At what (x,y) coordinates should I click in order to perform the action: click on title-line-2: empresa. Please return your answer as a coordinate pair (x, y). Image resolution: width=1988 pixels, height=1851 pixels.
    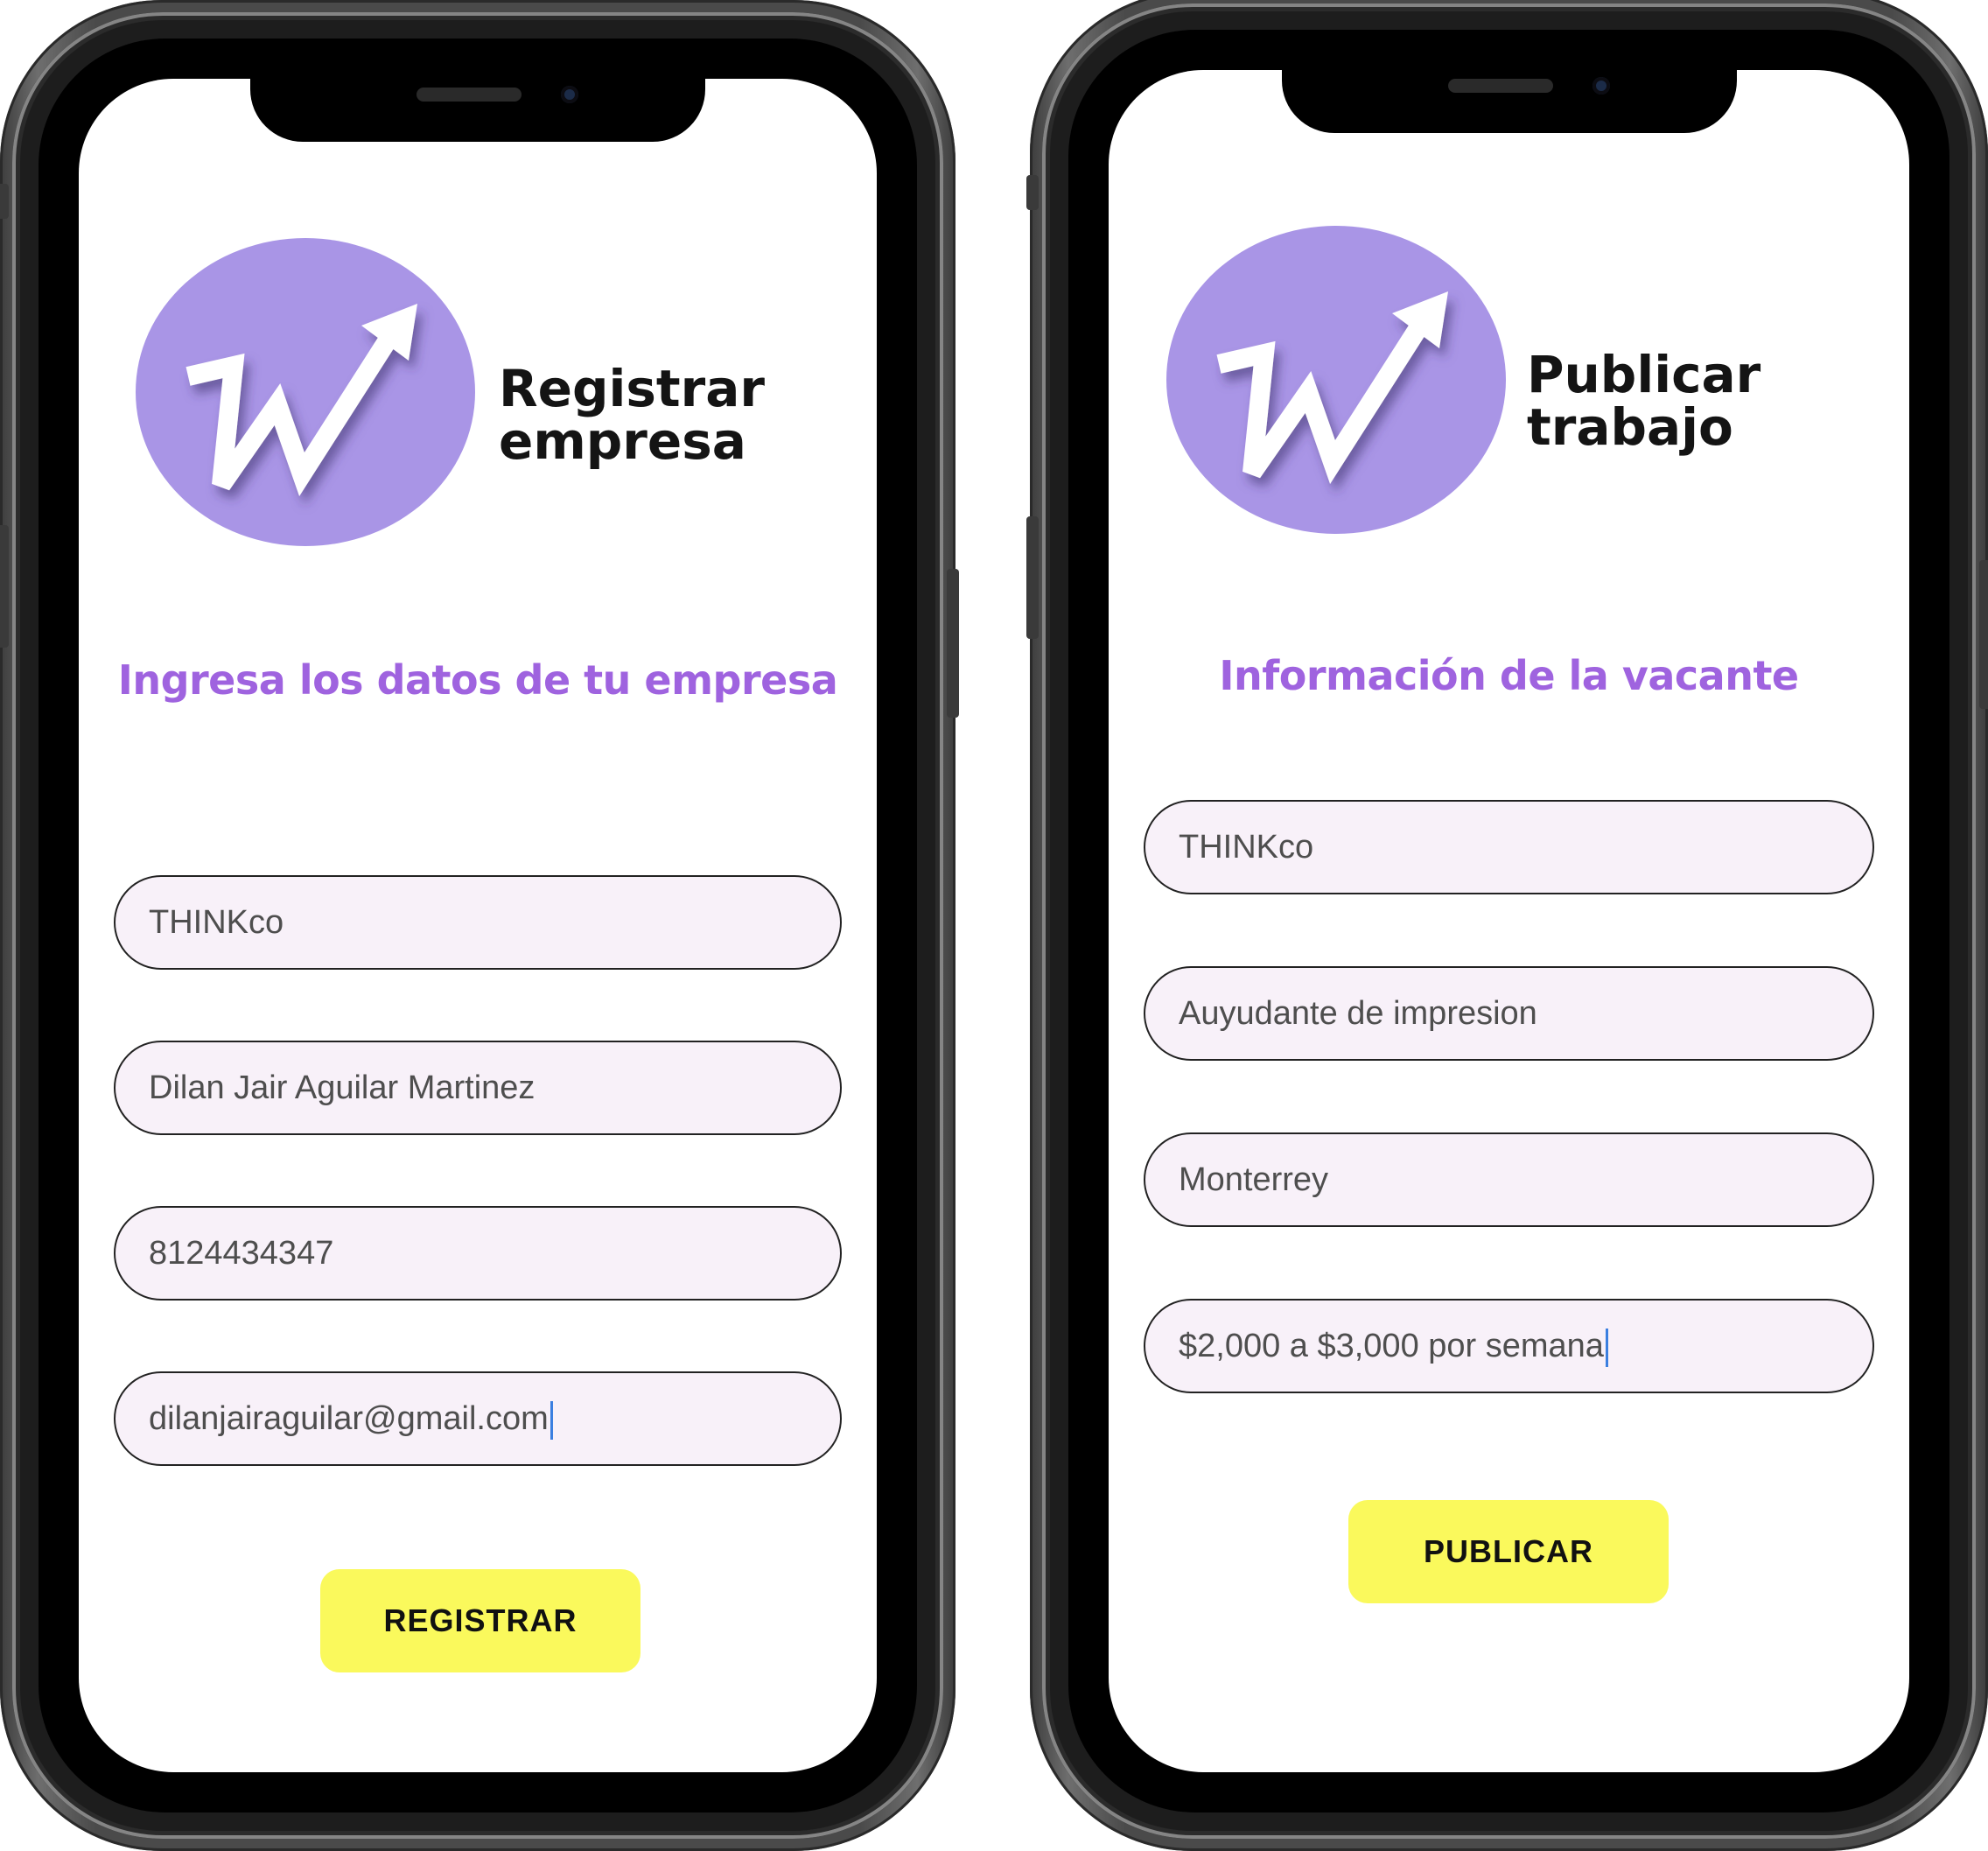
    Looking at the image, I should click on (622, 441).